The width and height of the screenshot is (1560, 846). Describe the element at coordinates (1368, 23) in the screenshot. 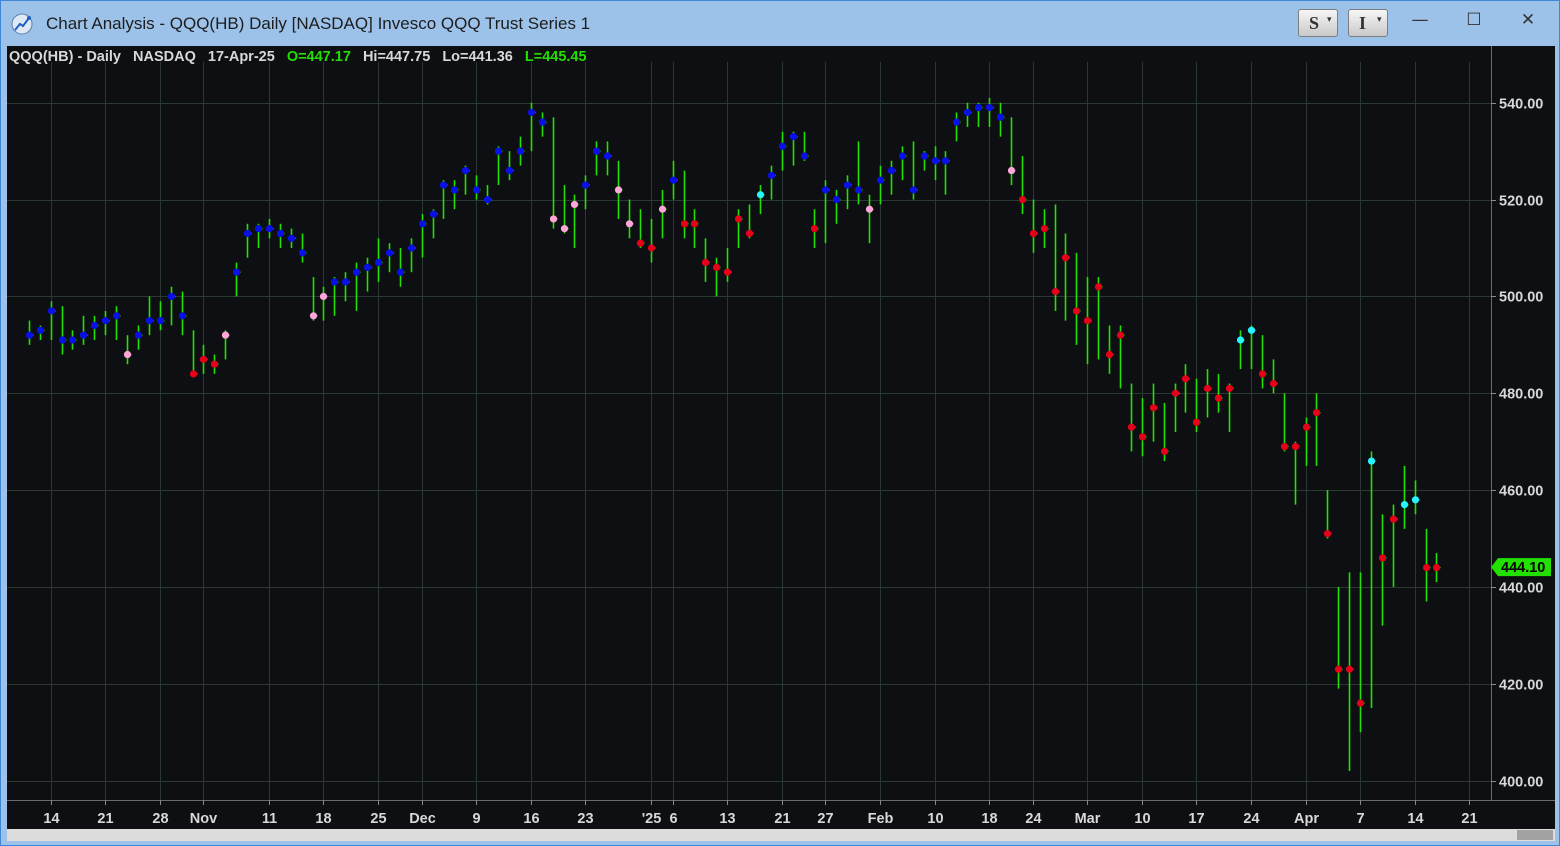

I see `indicator-button: I ▾` at that location.